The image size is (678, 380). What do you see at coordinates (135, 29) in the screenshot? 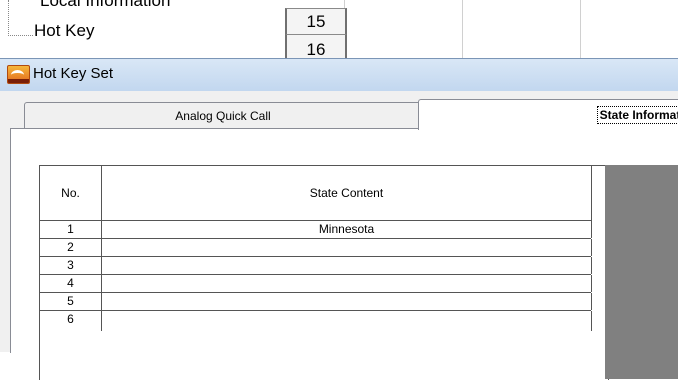
I see `background-tree-panel: Local Information Hot Key` at bounding box center [135, 29].